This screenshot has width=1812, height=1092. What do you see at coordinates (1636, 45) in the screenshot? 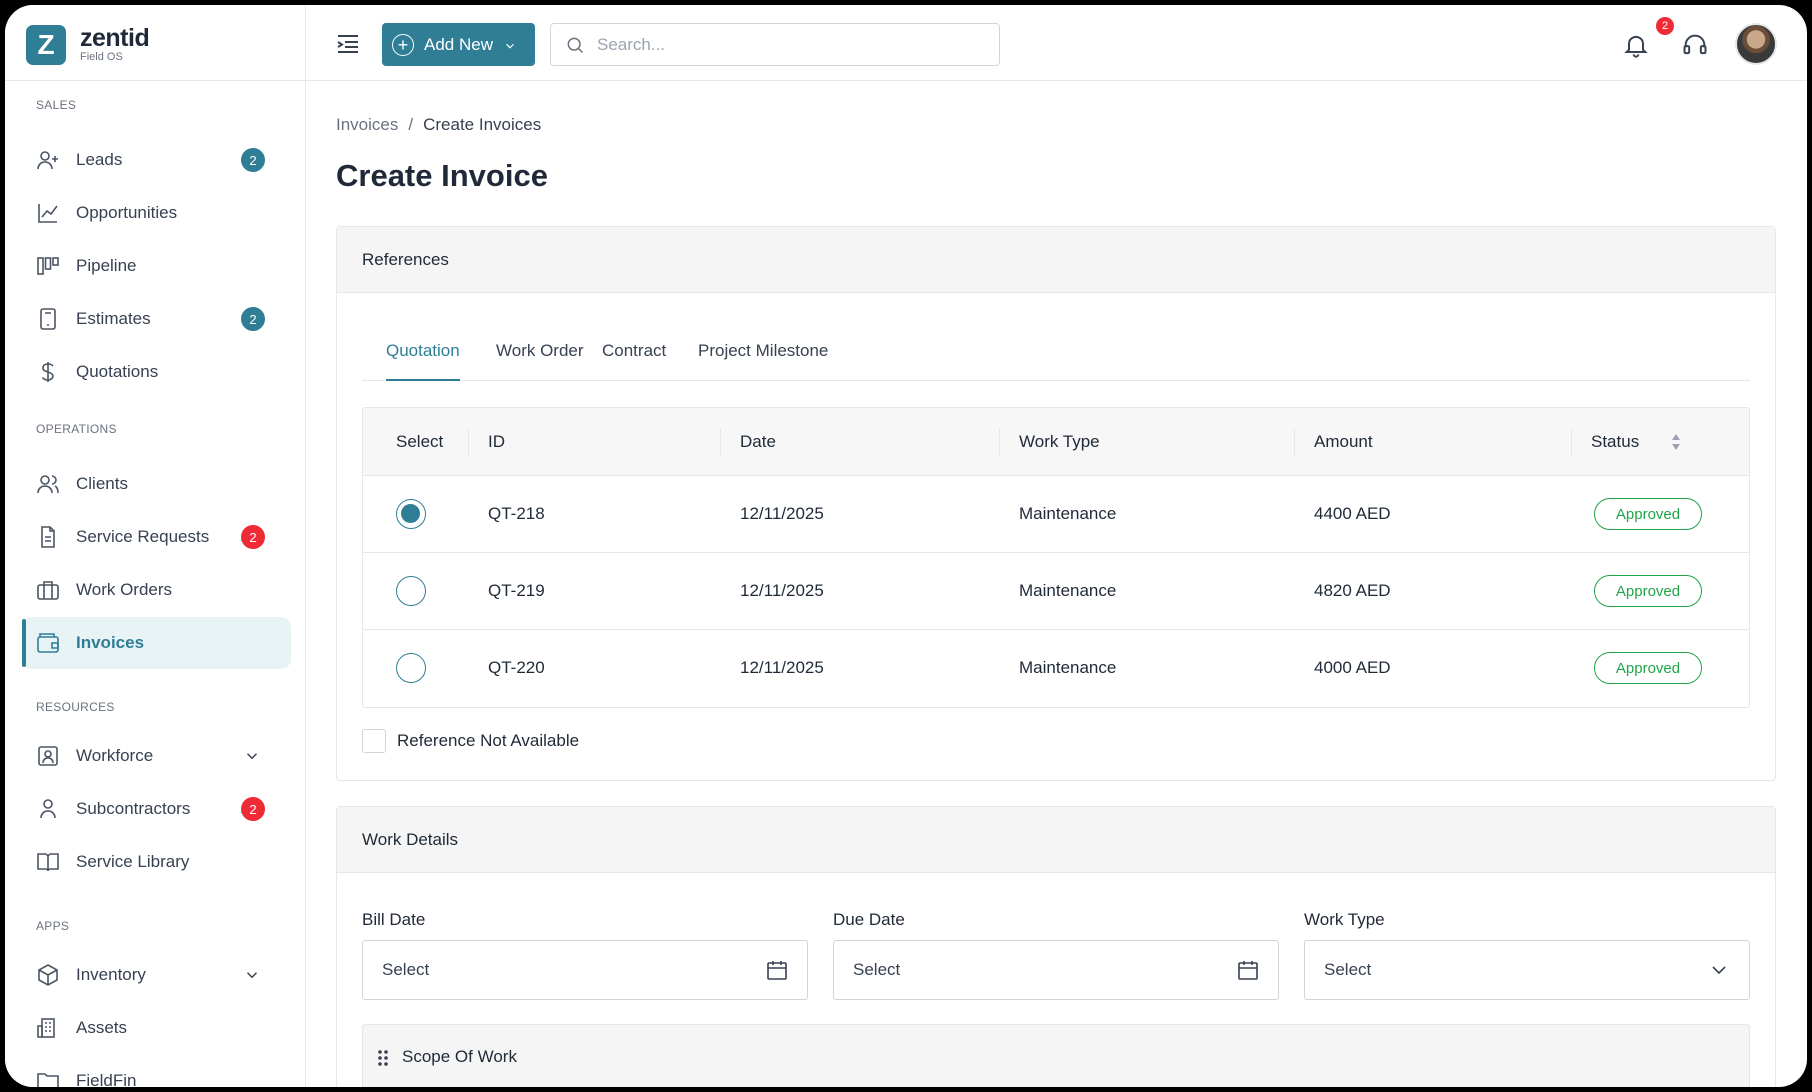
I see `bell-icon` at bounding box center [1636, 45].